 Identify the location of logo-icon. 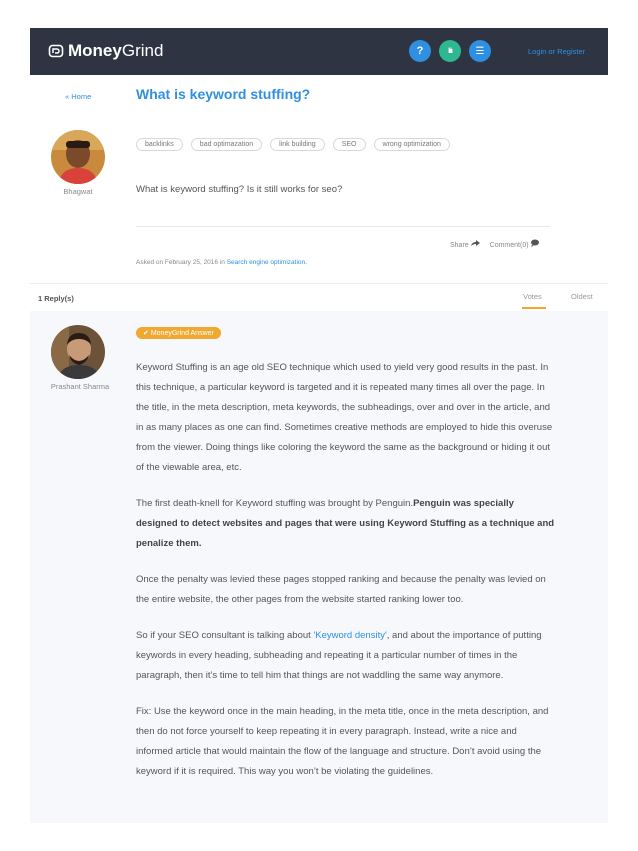
(56, 51).